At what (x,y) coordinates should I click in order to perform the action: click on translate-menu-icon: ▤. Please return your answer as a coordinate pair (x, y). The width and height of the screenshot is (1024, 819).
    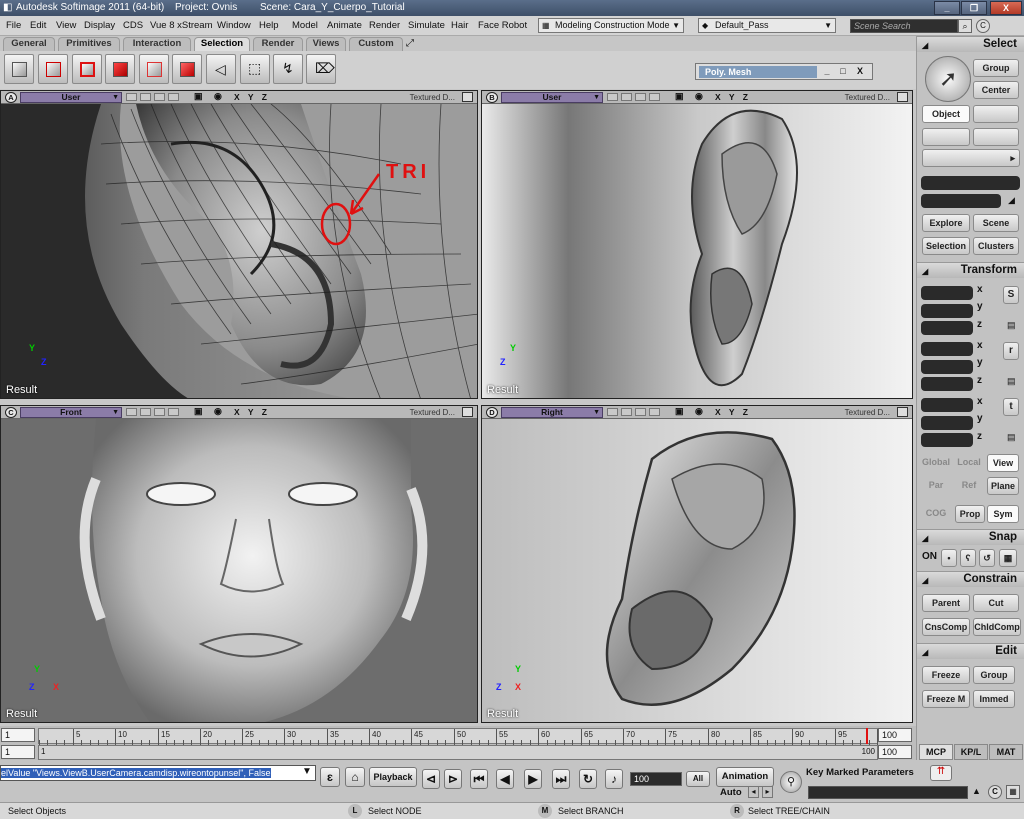
    Looking at the image, I should click on (1011, 437).